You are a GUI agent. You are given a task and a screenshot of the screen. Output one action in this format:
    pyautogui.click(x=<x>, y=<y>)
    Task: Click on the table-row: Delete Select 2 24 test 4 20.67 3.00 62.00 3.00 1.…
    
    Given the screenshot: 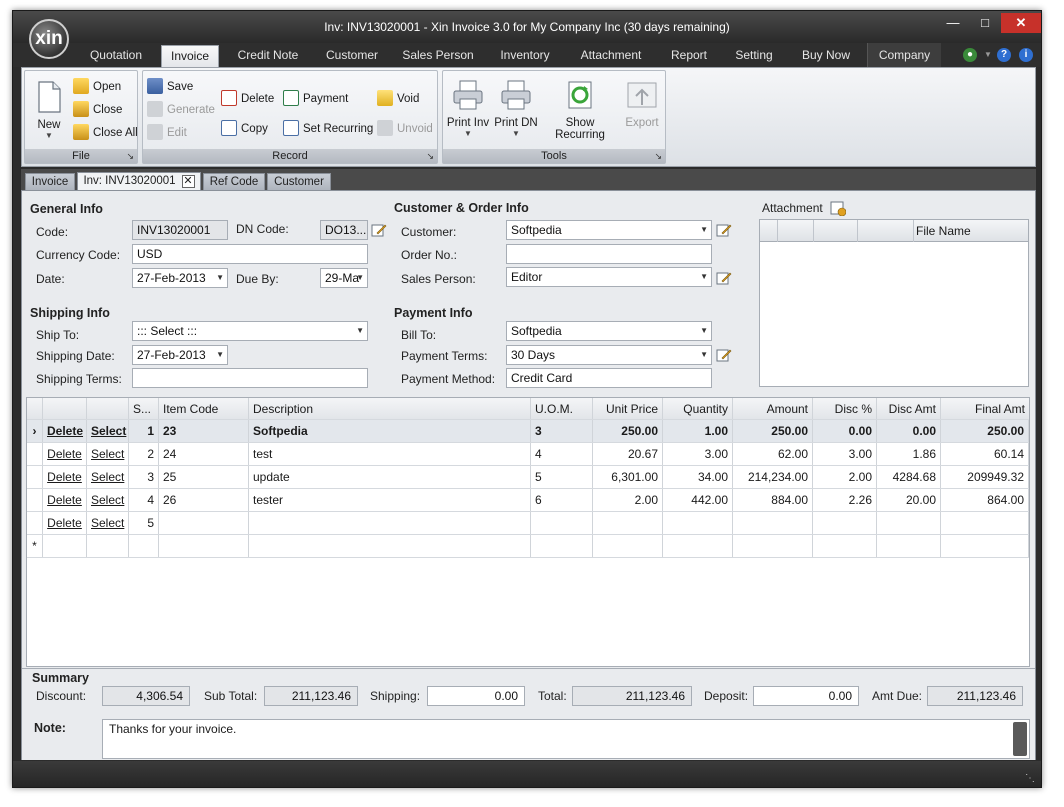 What is the action you would take?
    pyautogui.click(x=528, y=454)
    